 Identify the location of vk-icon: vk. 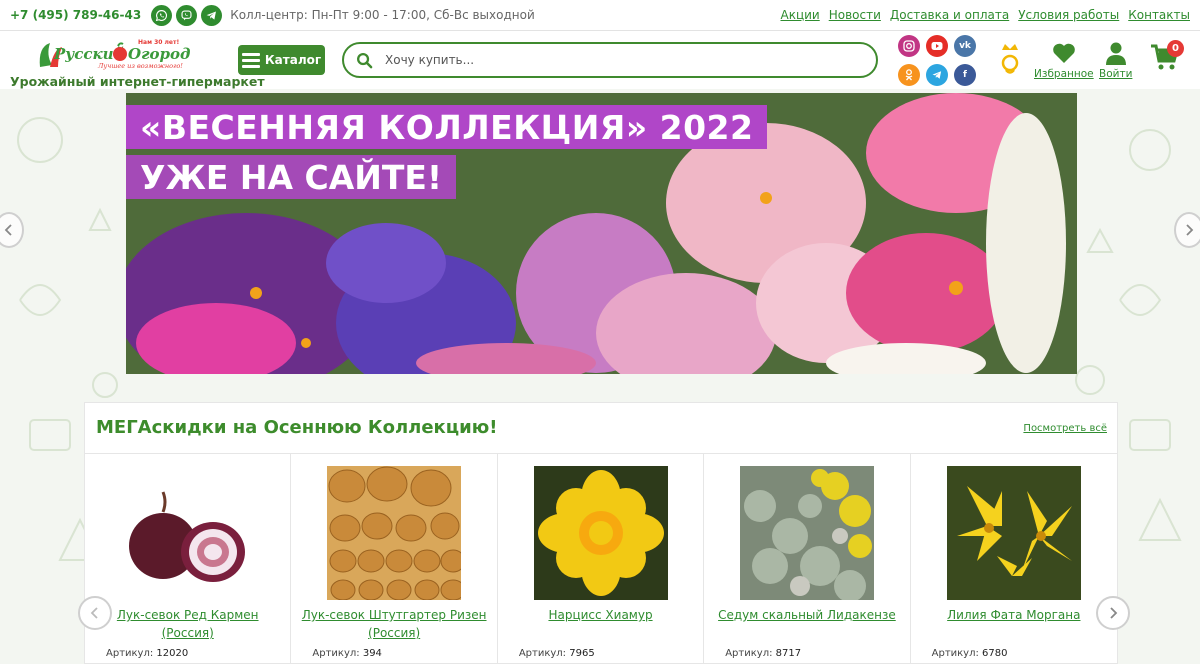
(965, 46).